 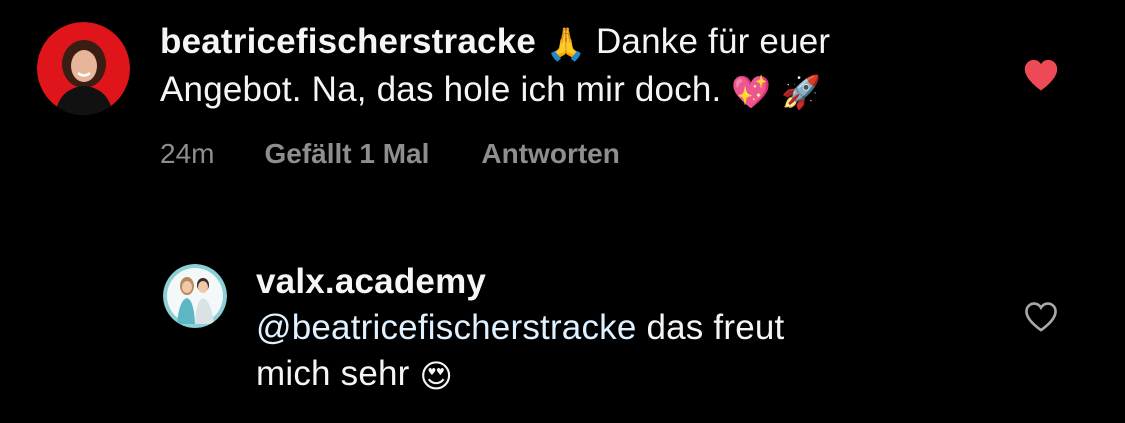 I want to click on rocket-emoji-icon: 🚀, so click(x=801, y=92).